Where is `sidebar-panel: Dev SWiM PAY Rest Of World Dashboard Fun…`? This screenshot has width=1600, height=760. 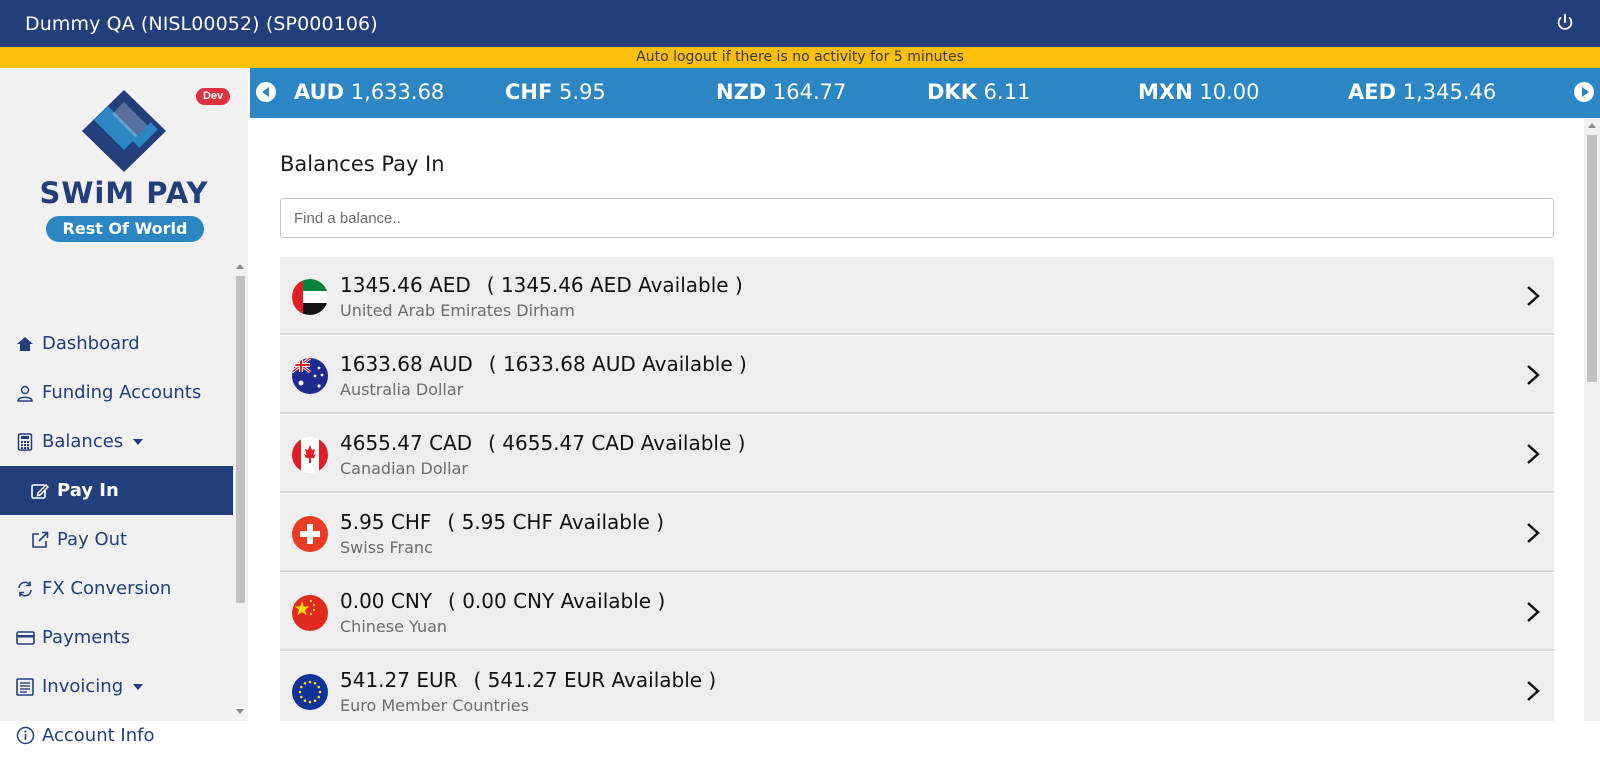
sidebar-panel: Dev SWiM PAY Rest Of World Dashboard Fun… is located at coordinates (116, 407).